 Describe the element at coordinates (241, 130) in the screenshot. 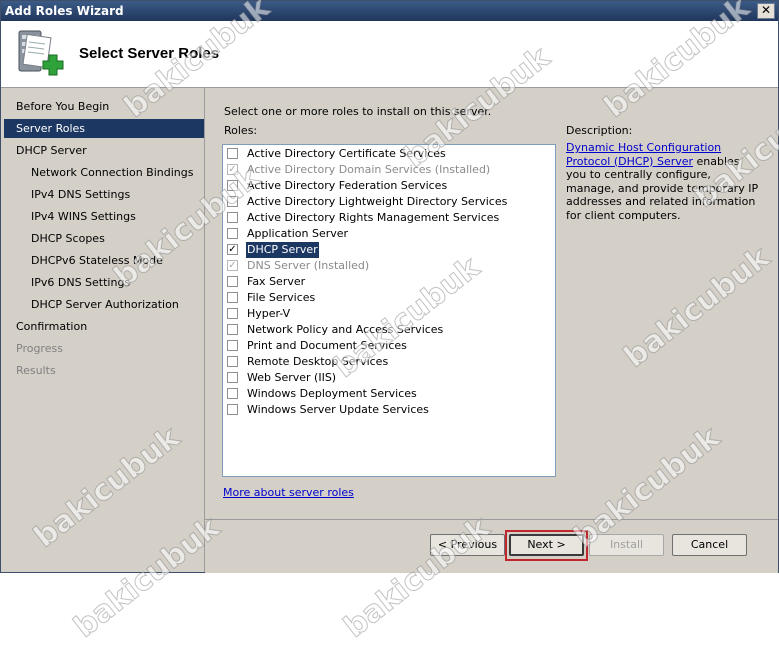

I see `roles-label: Roles:` at that location.